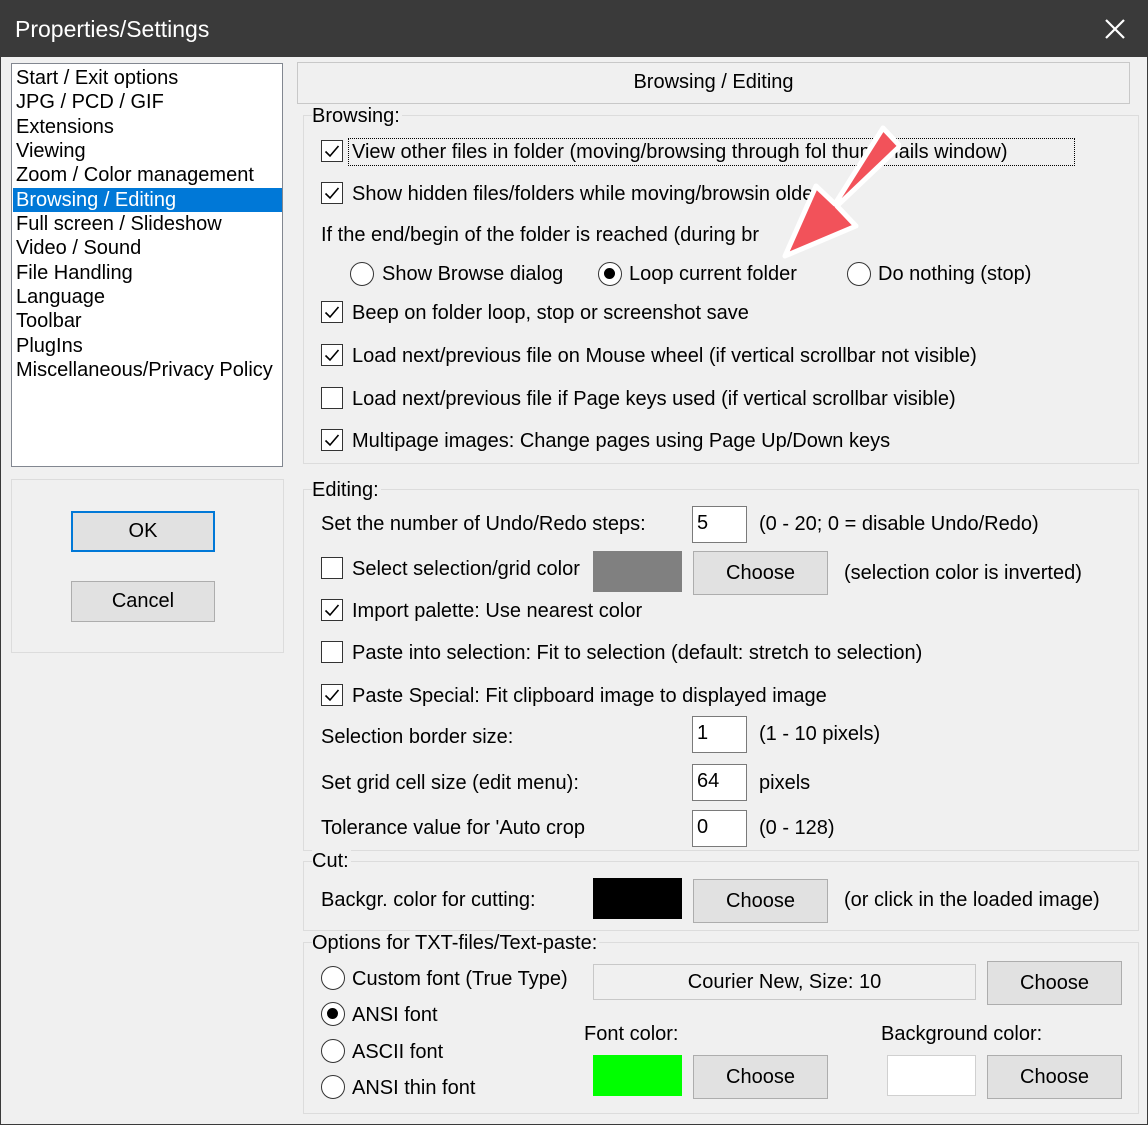  What do you see at coordinates (143, 531) in the screenshot?
I see `ok-button: OK` at bounding box center [143, 531].